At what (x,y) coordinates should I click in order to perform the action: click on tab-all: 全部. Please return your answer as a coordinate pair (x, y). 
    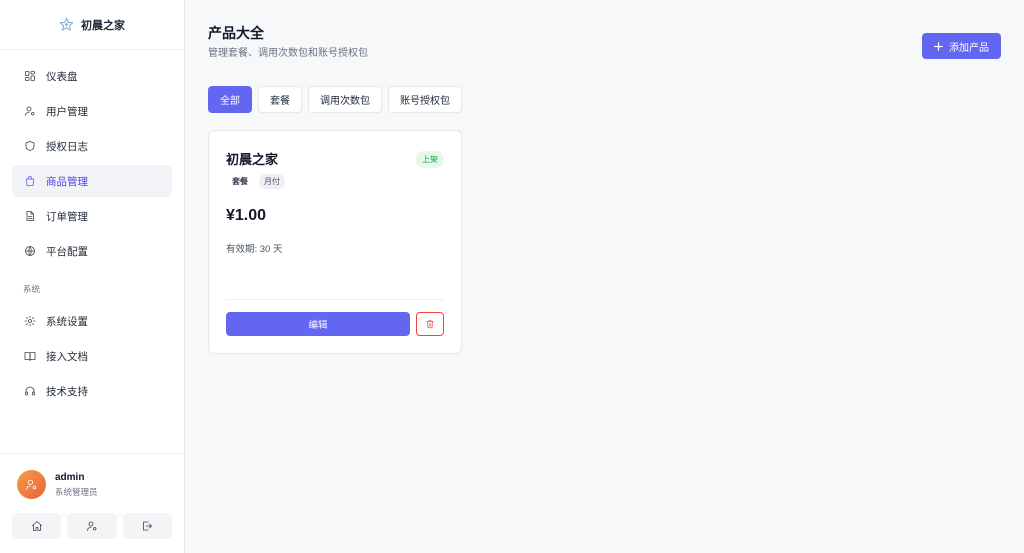
    Looking at the image, I should click on (230, 99).